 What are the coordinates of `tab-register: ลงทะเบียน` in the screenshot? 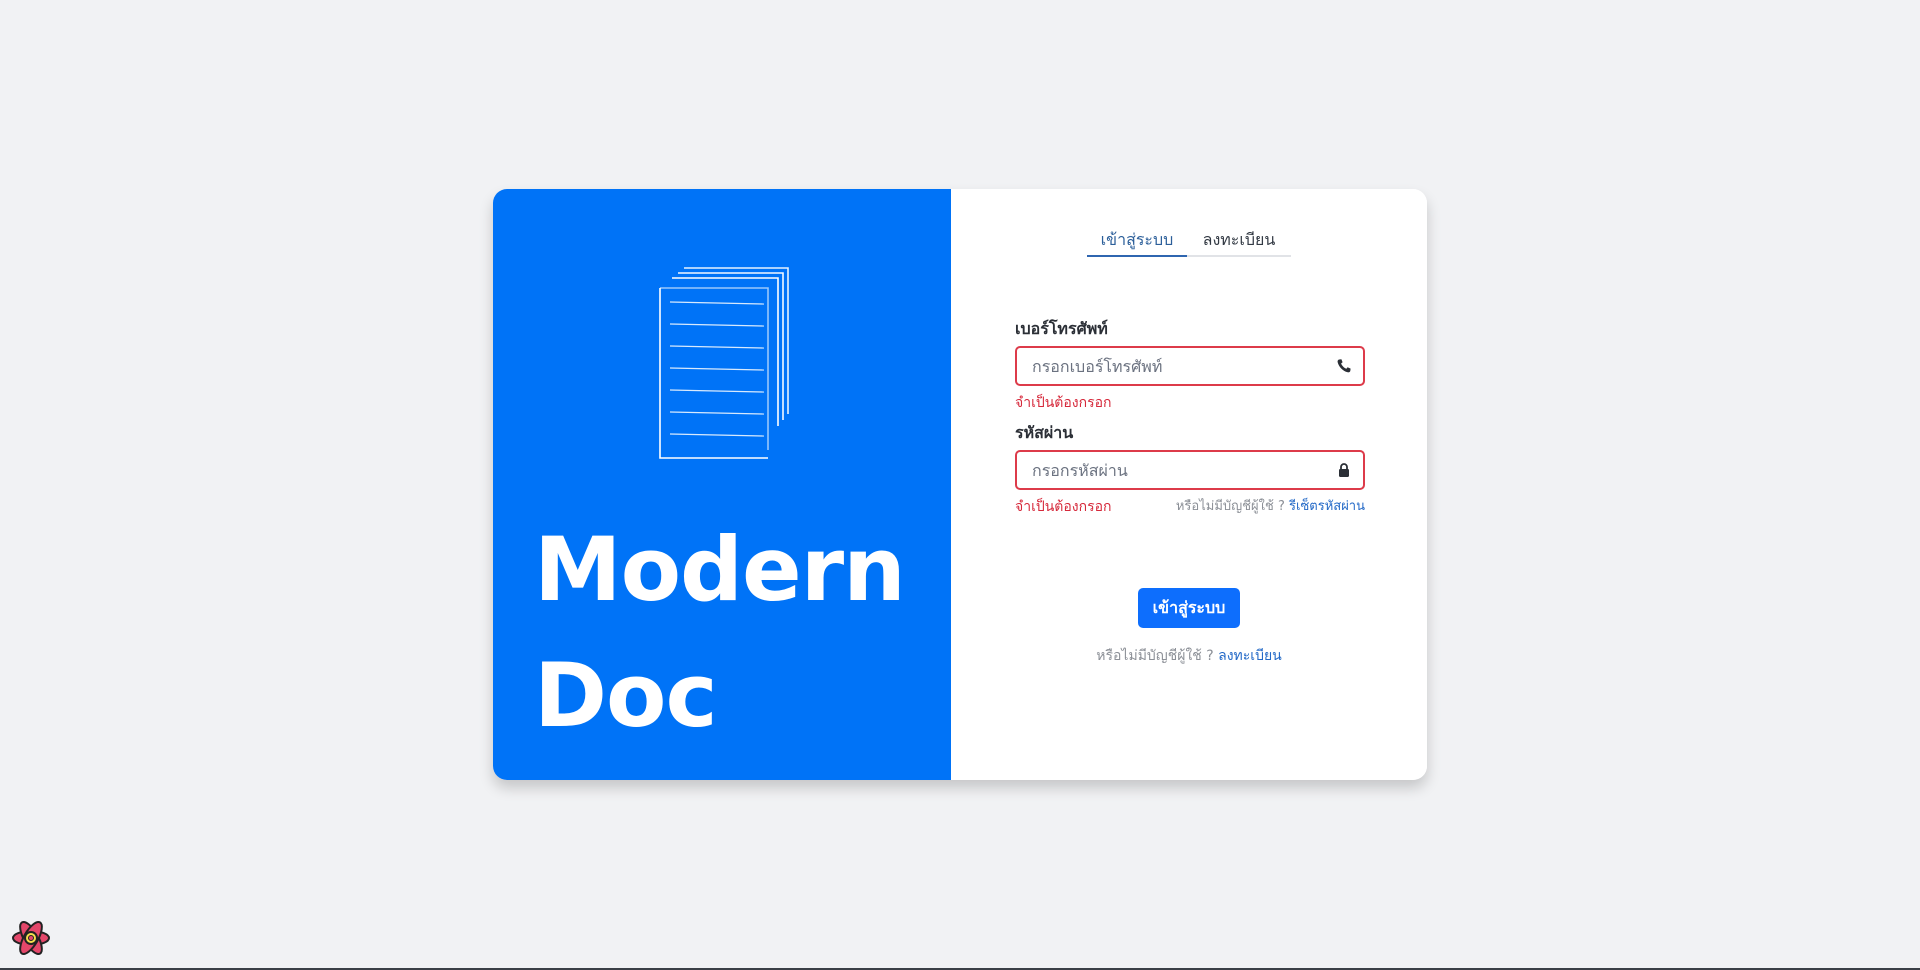 It's located at (1239, 240).